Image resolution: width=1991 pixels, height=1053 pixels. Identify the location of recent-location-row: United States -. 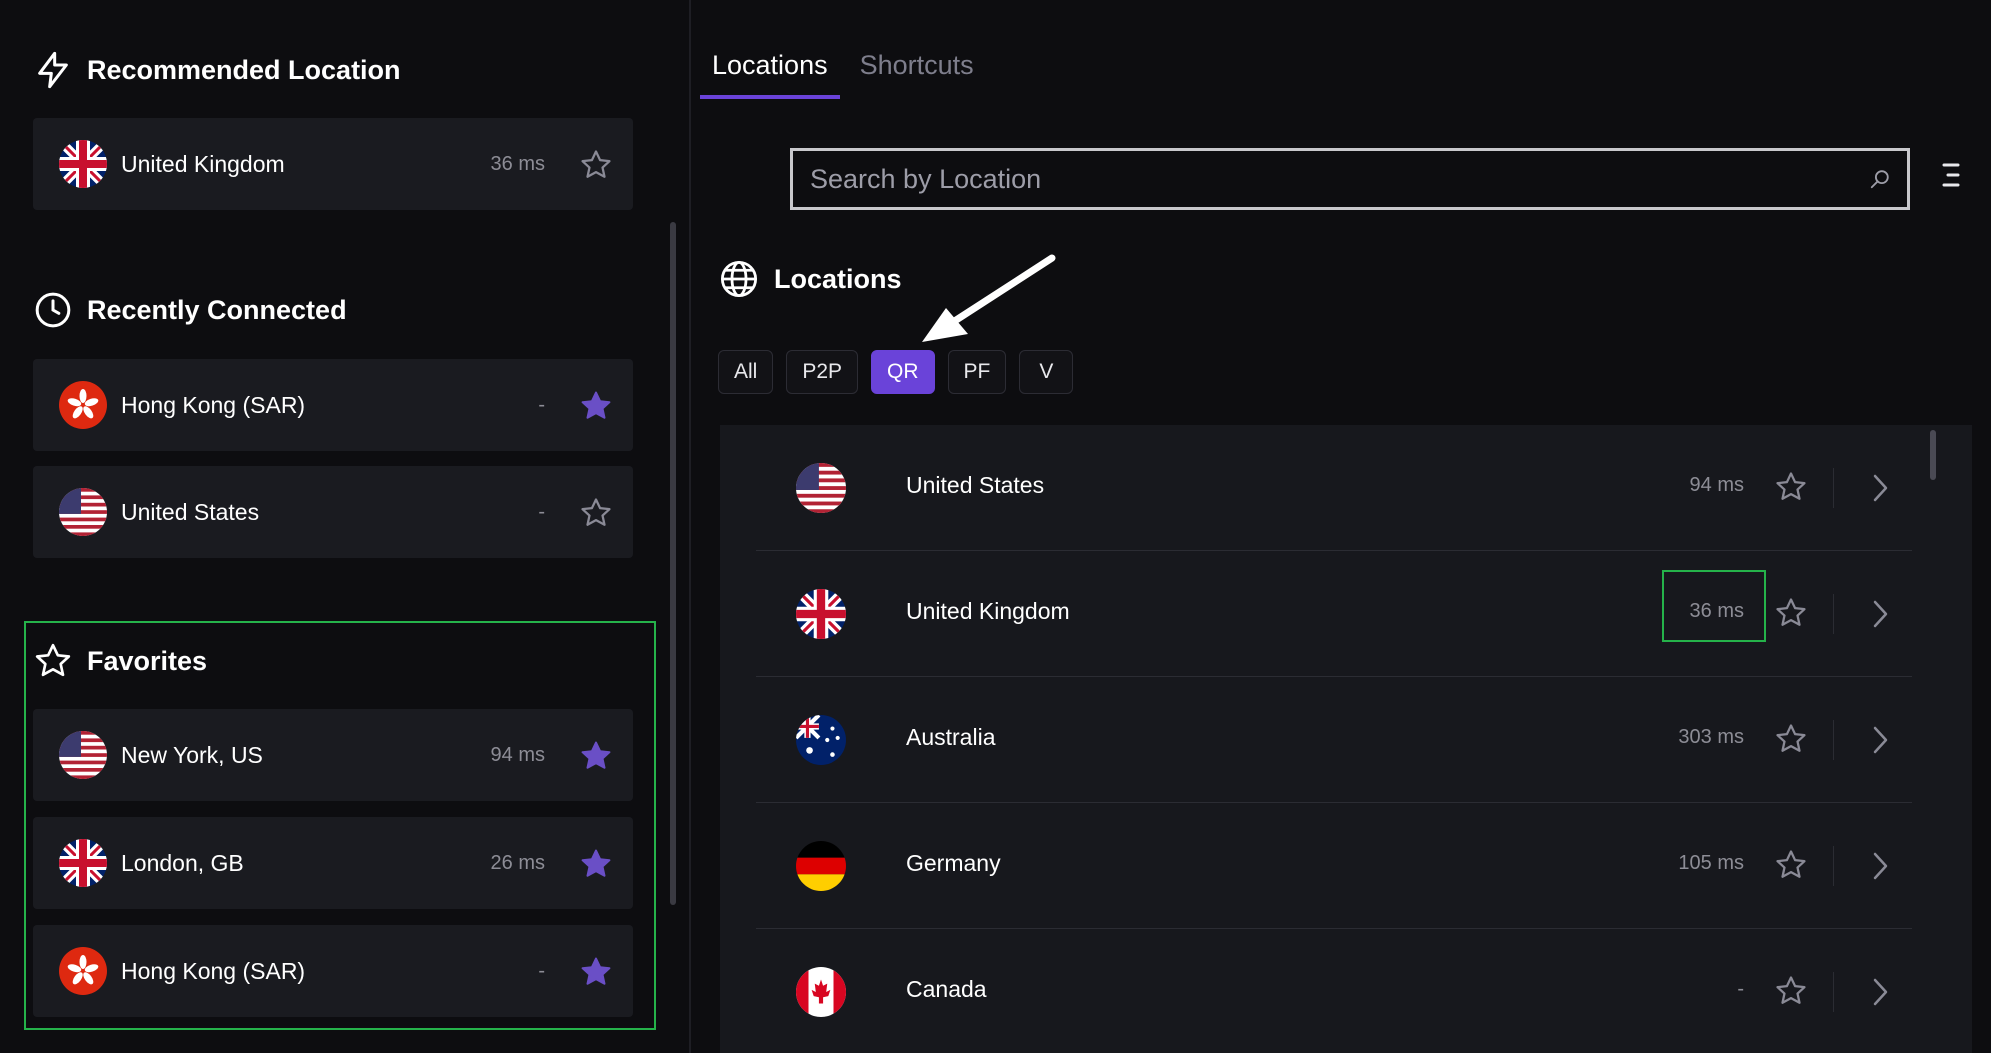
(333, 512).